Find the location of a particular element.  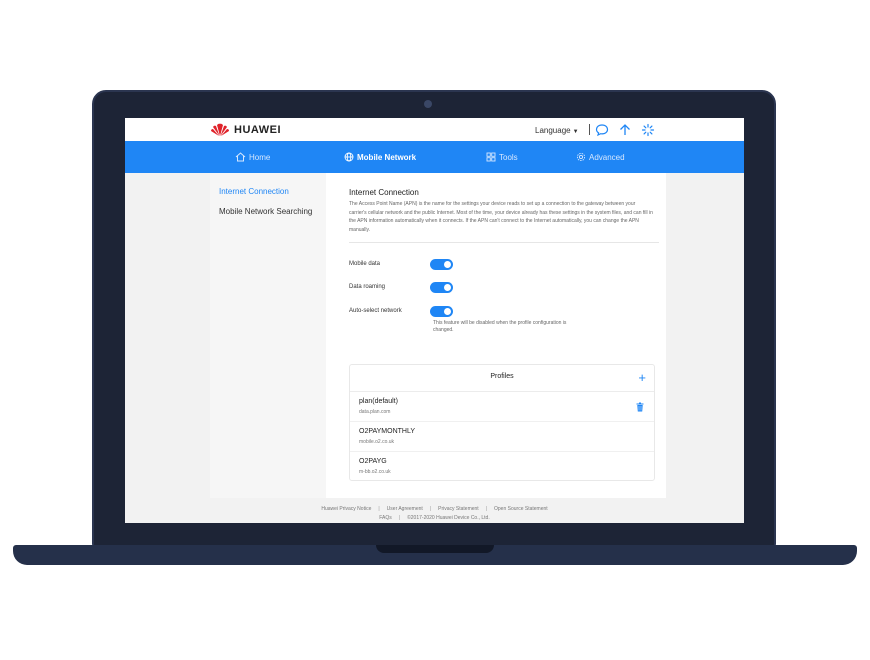

data-roaming-label: Data roaming is located at coordinates (367, 287).